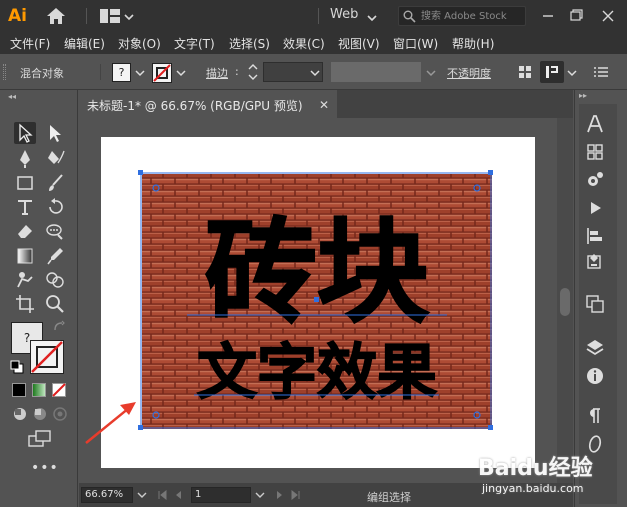 The image size is (627, 507). What do you see at coordinates (107, 495) in the screenshot?
I see `zoom-level-field: 66.67%` at bounding box center [107, 495].